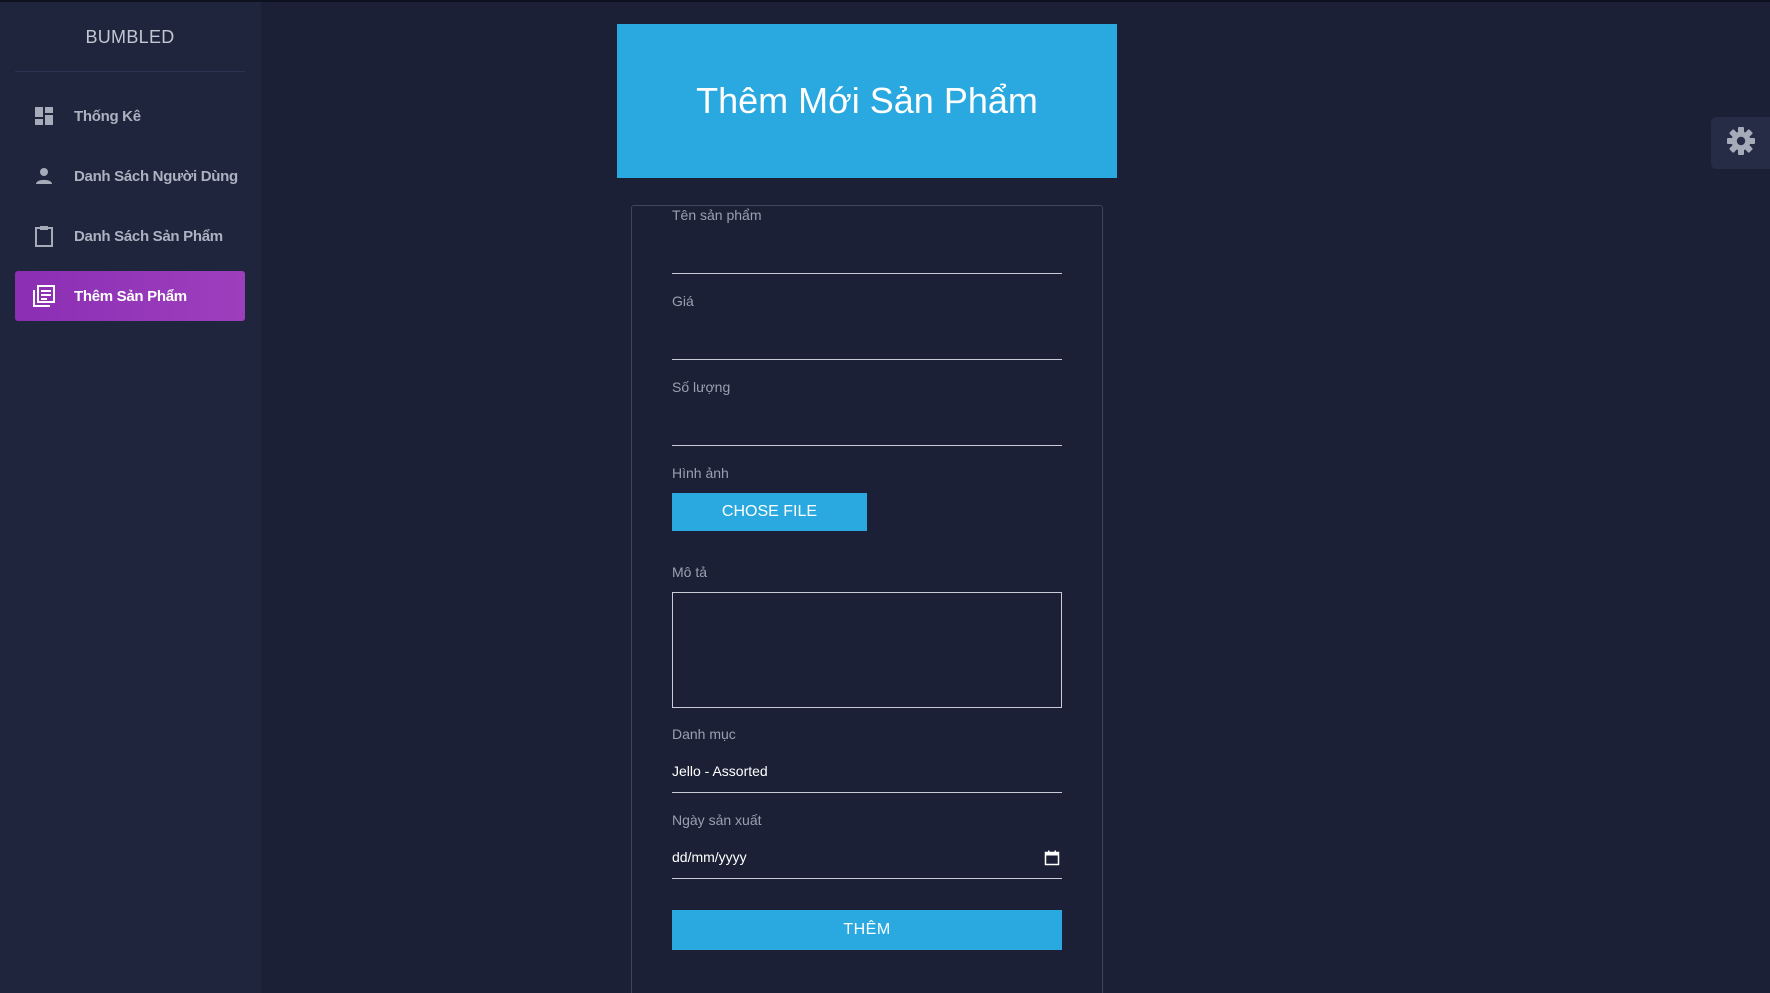  I want to click on brand-divider, so click(130, 71).